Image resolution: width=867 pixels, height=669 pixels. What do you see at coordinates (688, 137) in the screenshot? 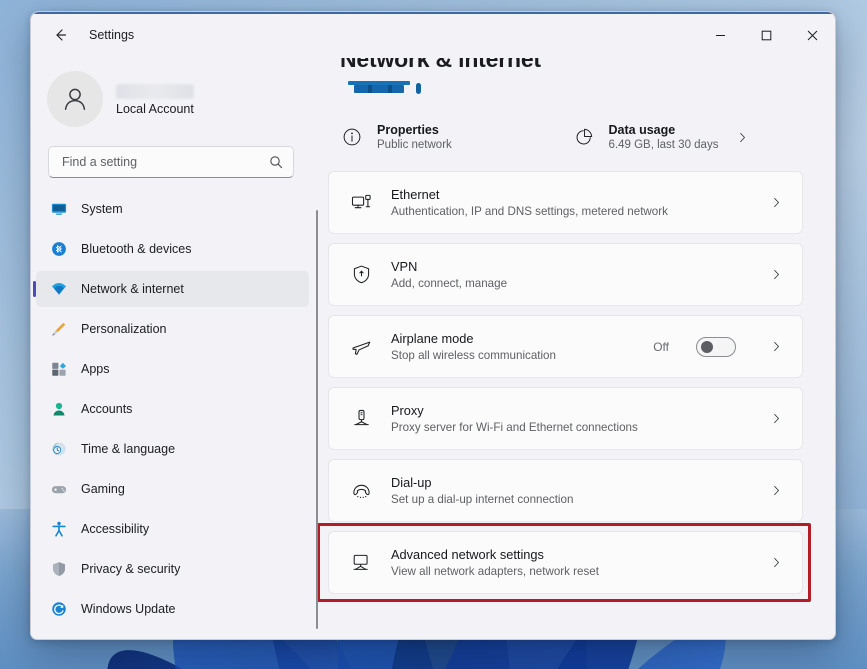
I see `summary-item-data-usage: Data usage 6.49 GB, last 30 days` at bounding box center [688, 137].